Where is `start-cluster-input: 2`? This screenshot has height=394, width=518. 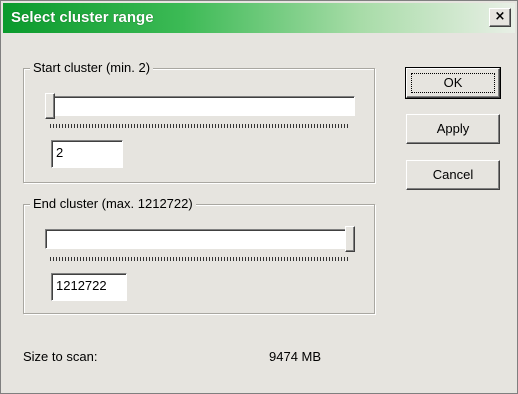
start-cluster-input: 2 is located at coordinates (87, 154).